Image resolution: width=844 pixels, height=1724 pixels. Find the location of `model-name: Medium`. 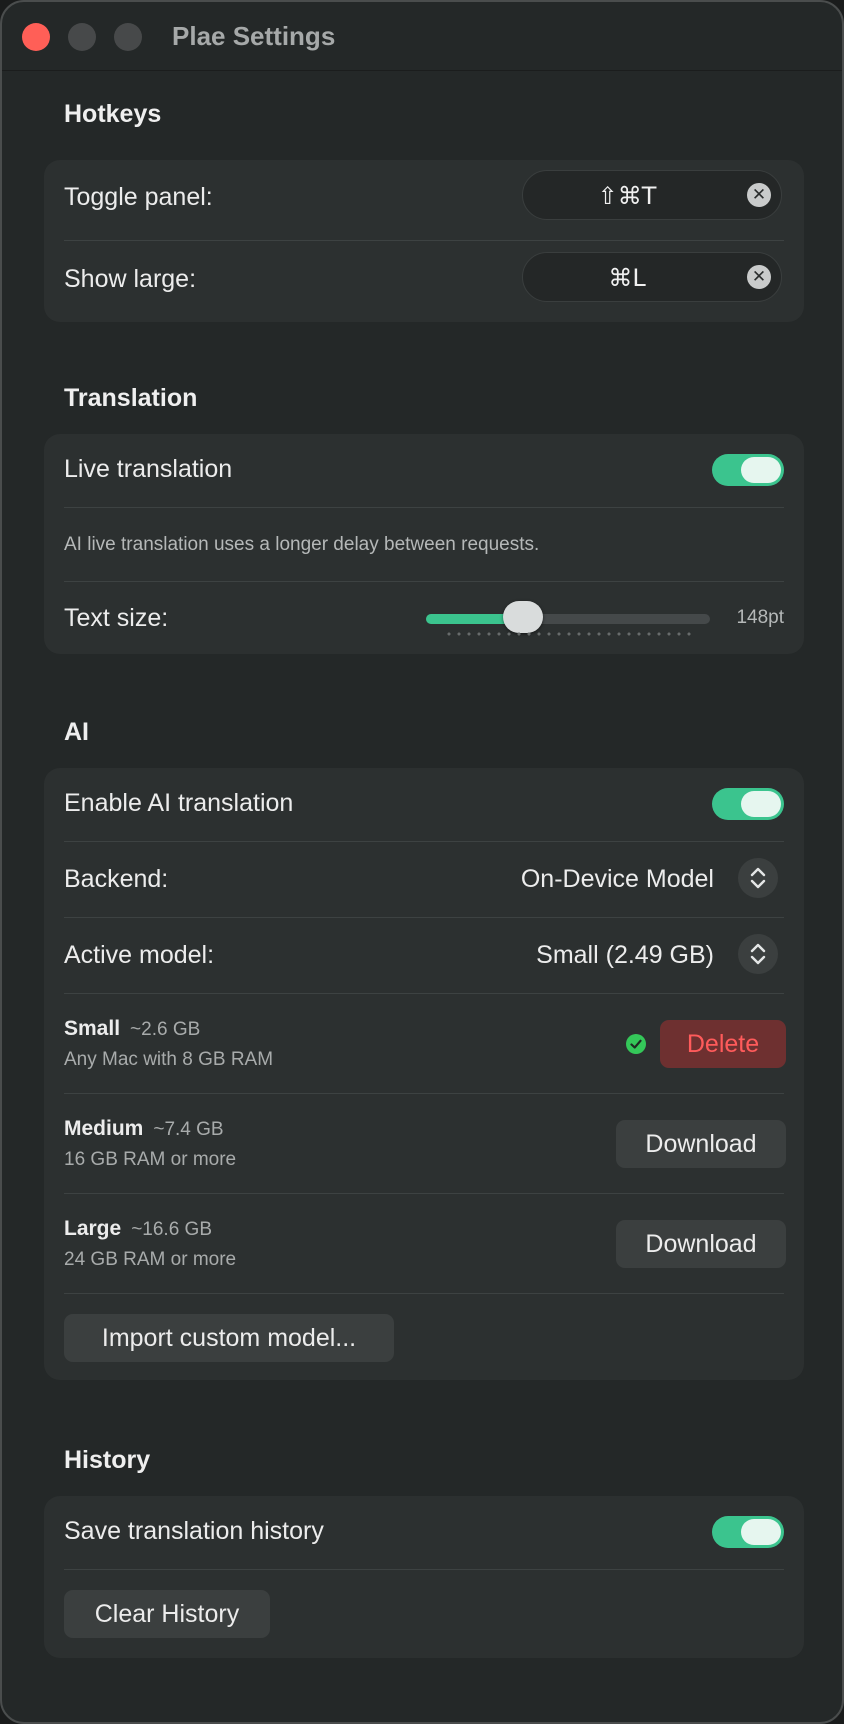

model-name: Medium is located at coordinates (104, 1128).